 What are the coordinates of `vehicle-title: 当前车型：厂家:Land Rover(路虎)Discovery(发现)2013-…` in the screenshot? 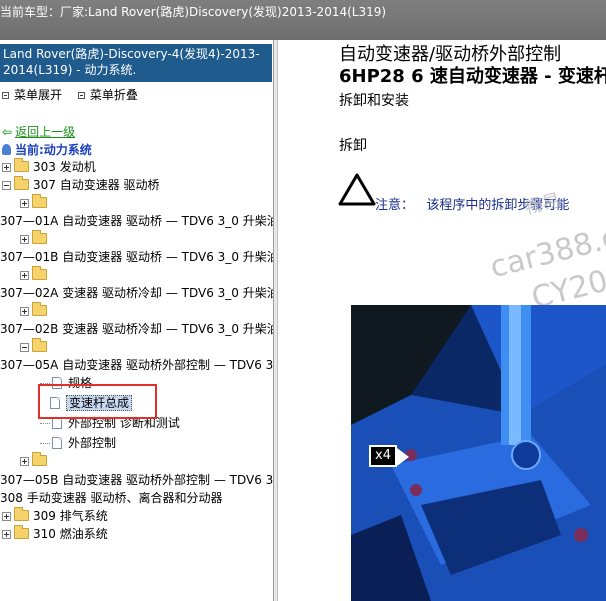 It's located at (193, 12).